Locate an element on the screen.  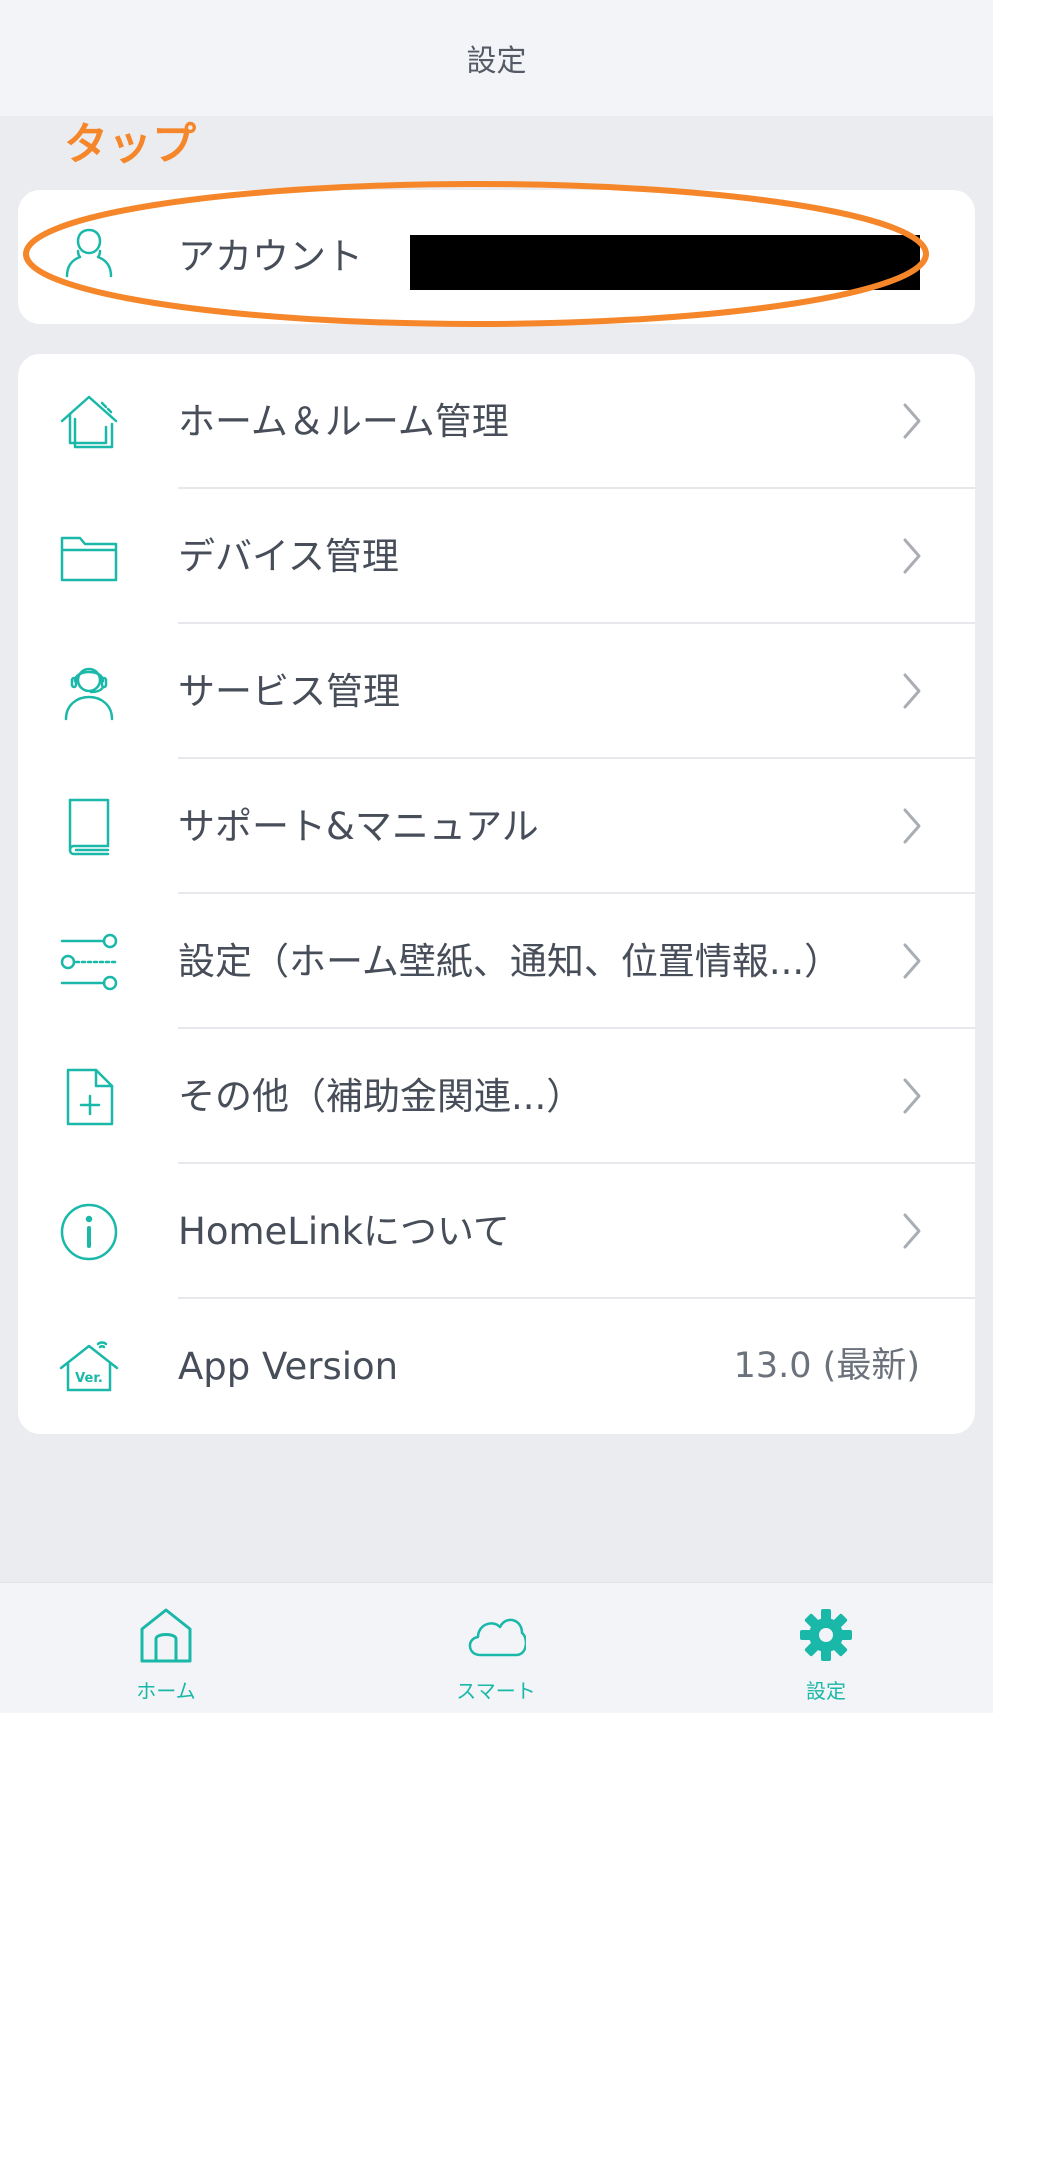
menu-item-preferences: 設定（ホーム壁紙、通知、位置情報...） is located at coordinates (496, 961).